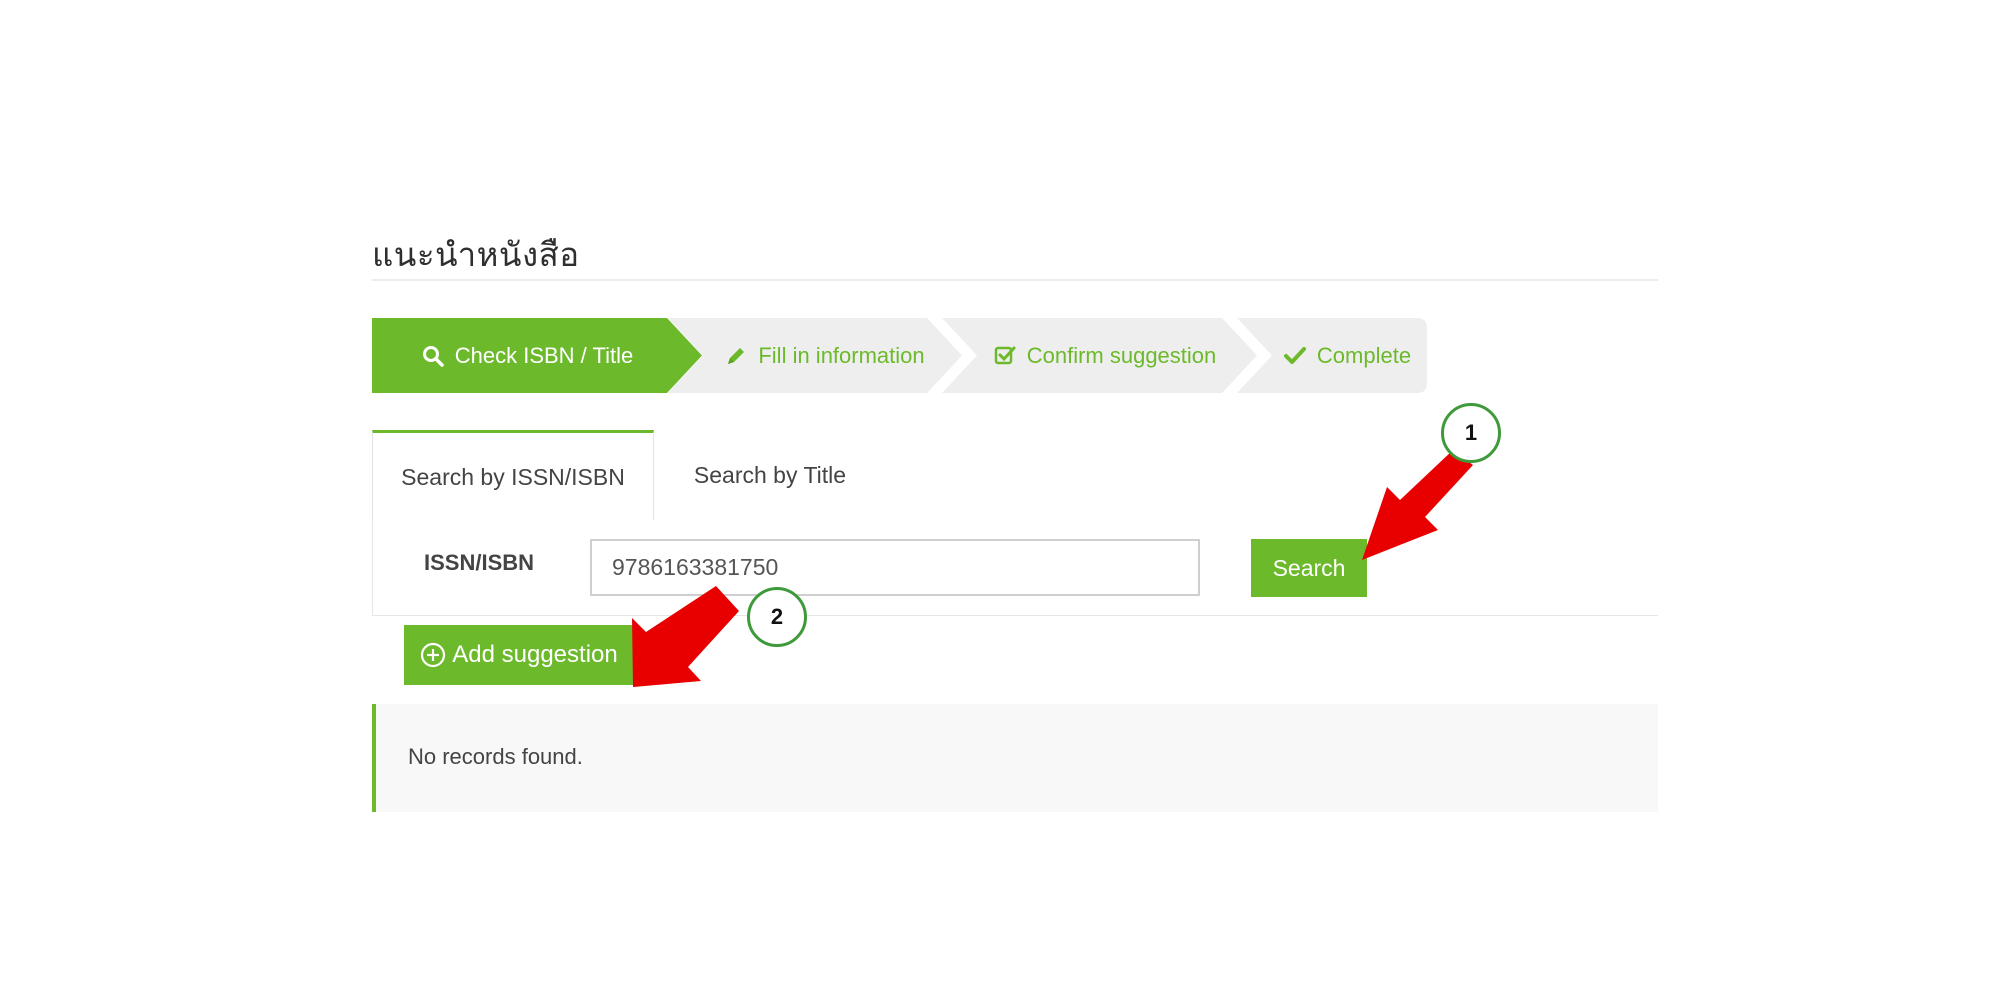 The image size is (2000, 1000). What do you see at coordinates (777, 617) in the screenshot?
I see `annotation-callout-2: 2` at bounding box center [777, 617].